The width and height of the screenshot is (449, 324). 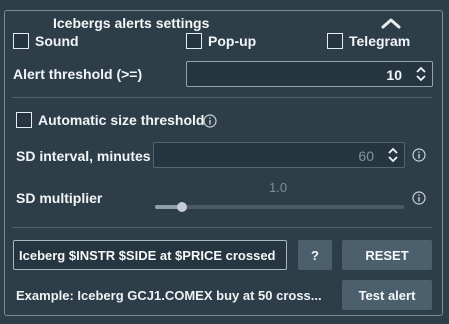 I want to click on auto-size-label: Automatic size threshold, so click(x=121, y=120).